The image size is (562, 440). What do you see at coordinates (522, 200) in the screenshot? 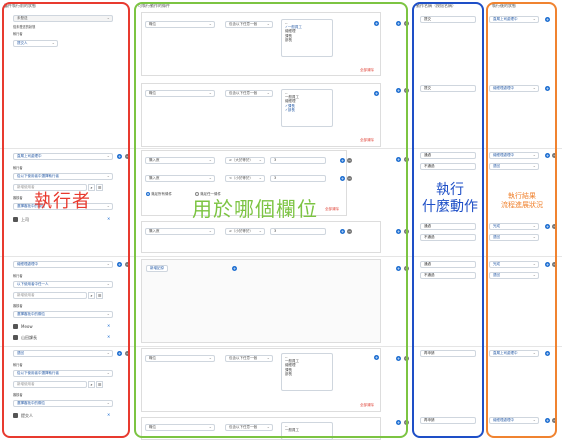
I see `annotation-result: 執行結果 流程進展狀況` at bounding box center [522, 200].